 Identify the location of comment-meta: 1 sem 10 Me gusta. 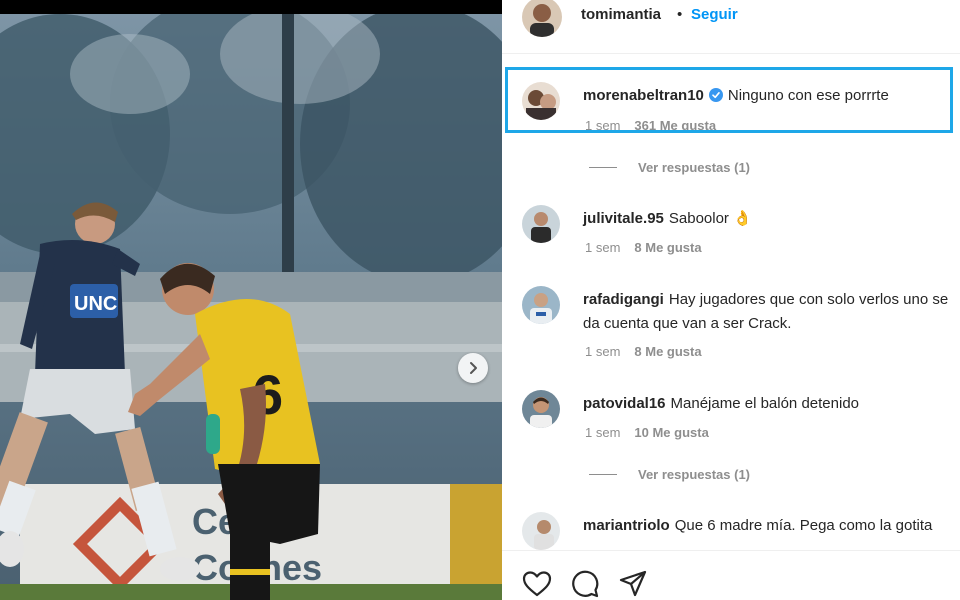
(647, 432).